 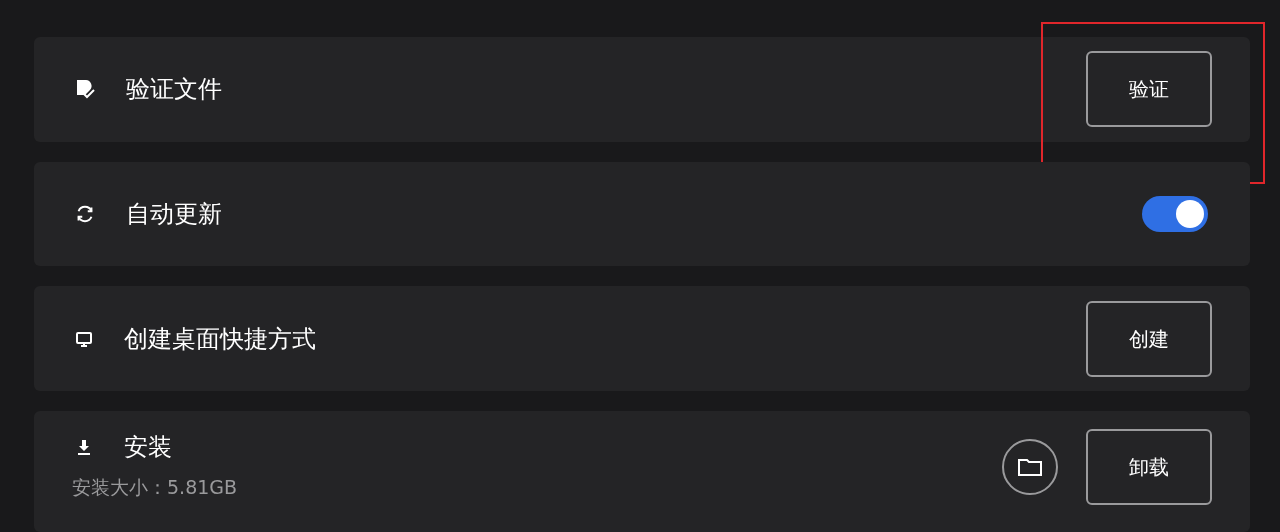 What do you see at coordinates (174, 215) in the screenshot?
I see `setting-label: 自动更新` at bounding box center [174, 215].